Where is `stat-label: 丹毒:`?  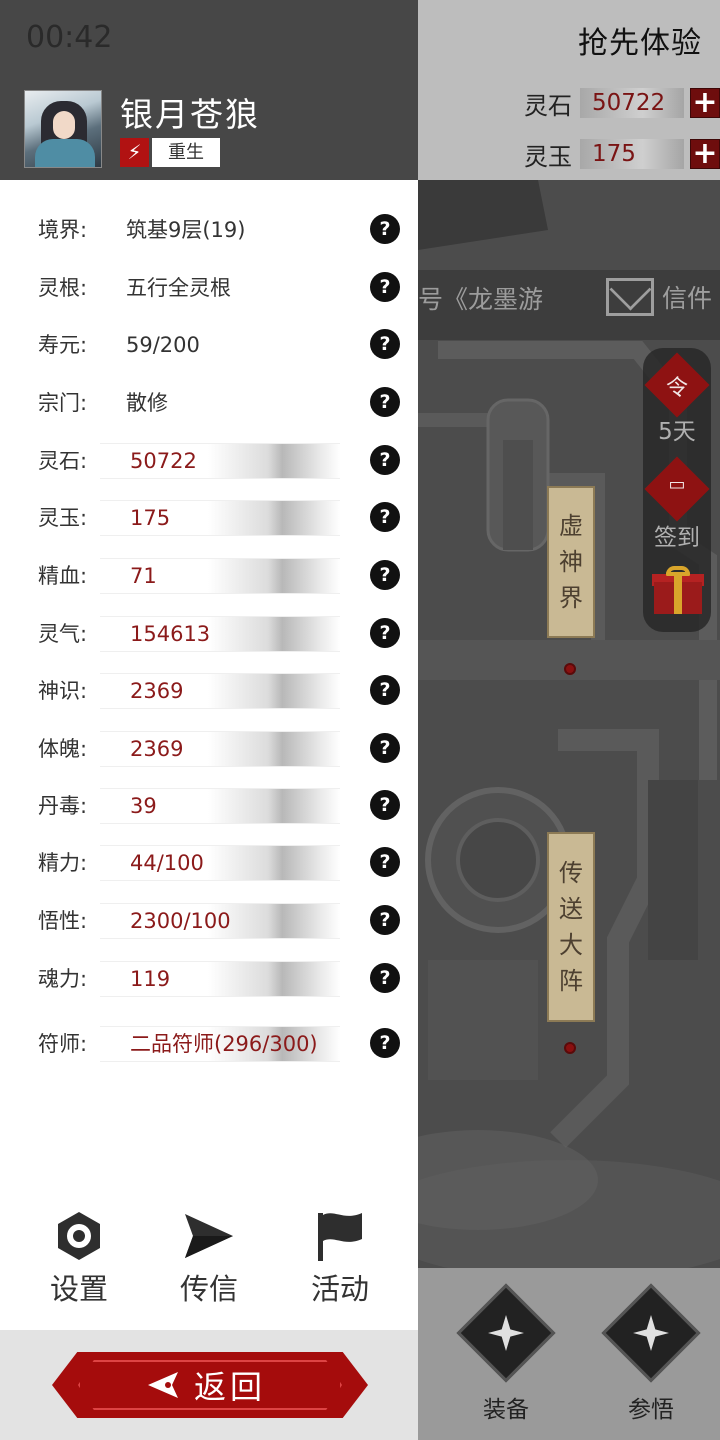 stat-label: 丹毒: is located at coordinates (63, 806).